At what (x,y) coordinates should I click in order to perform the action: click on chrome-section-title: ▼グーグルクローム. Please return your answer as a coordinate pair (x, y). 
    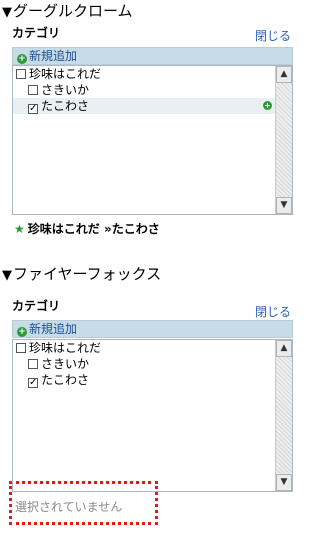
    Looking at the image, I should click on (67, 11).